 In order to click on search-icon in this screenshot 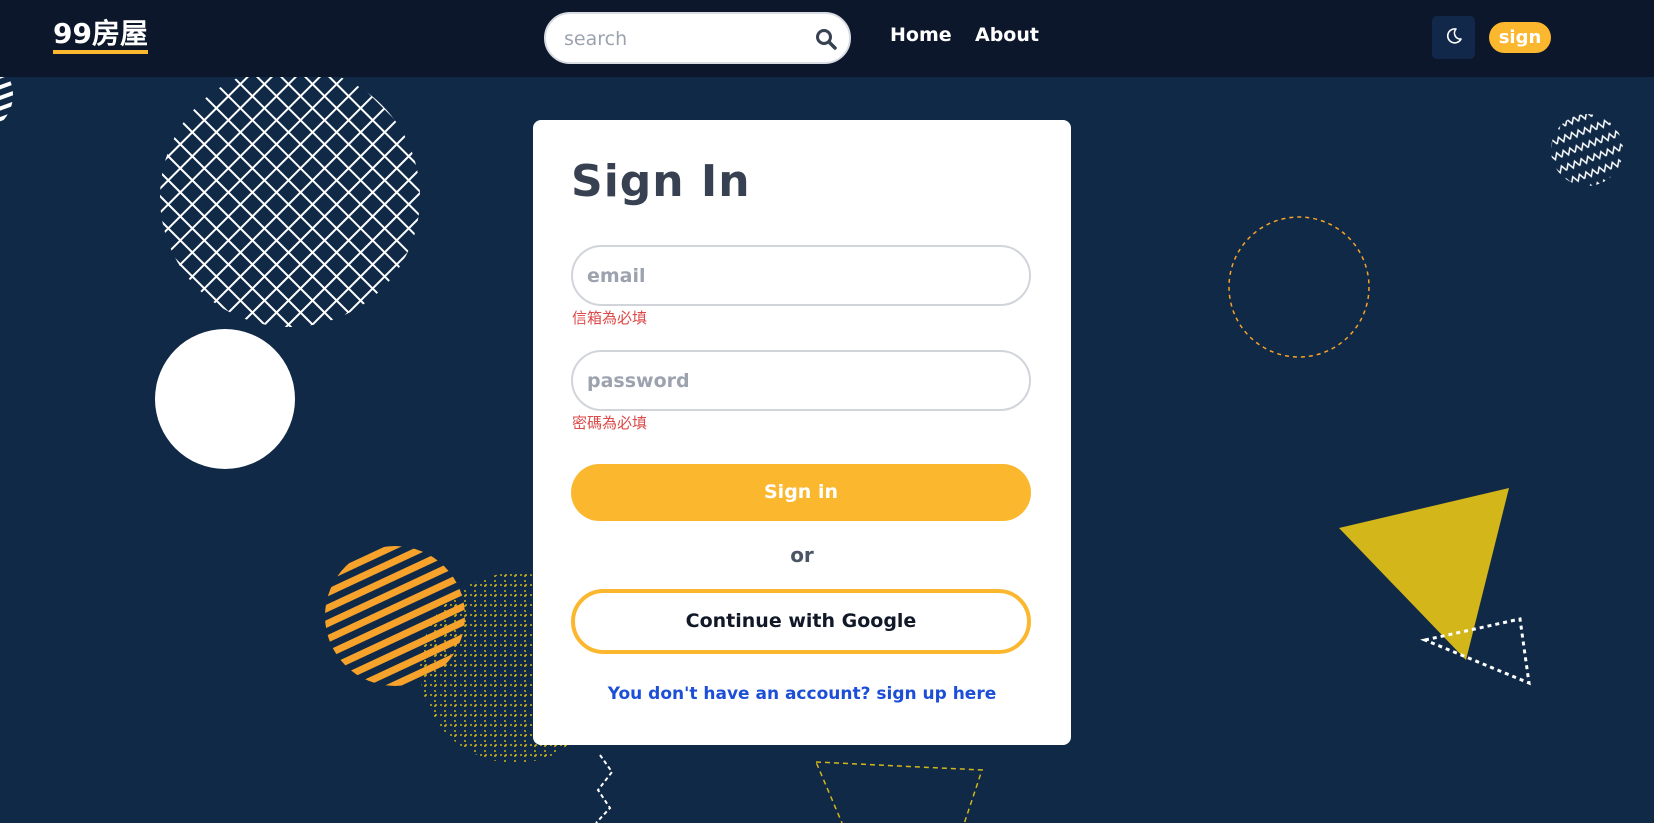, I will do `click(826, 39)`.